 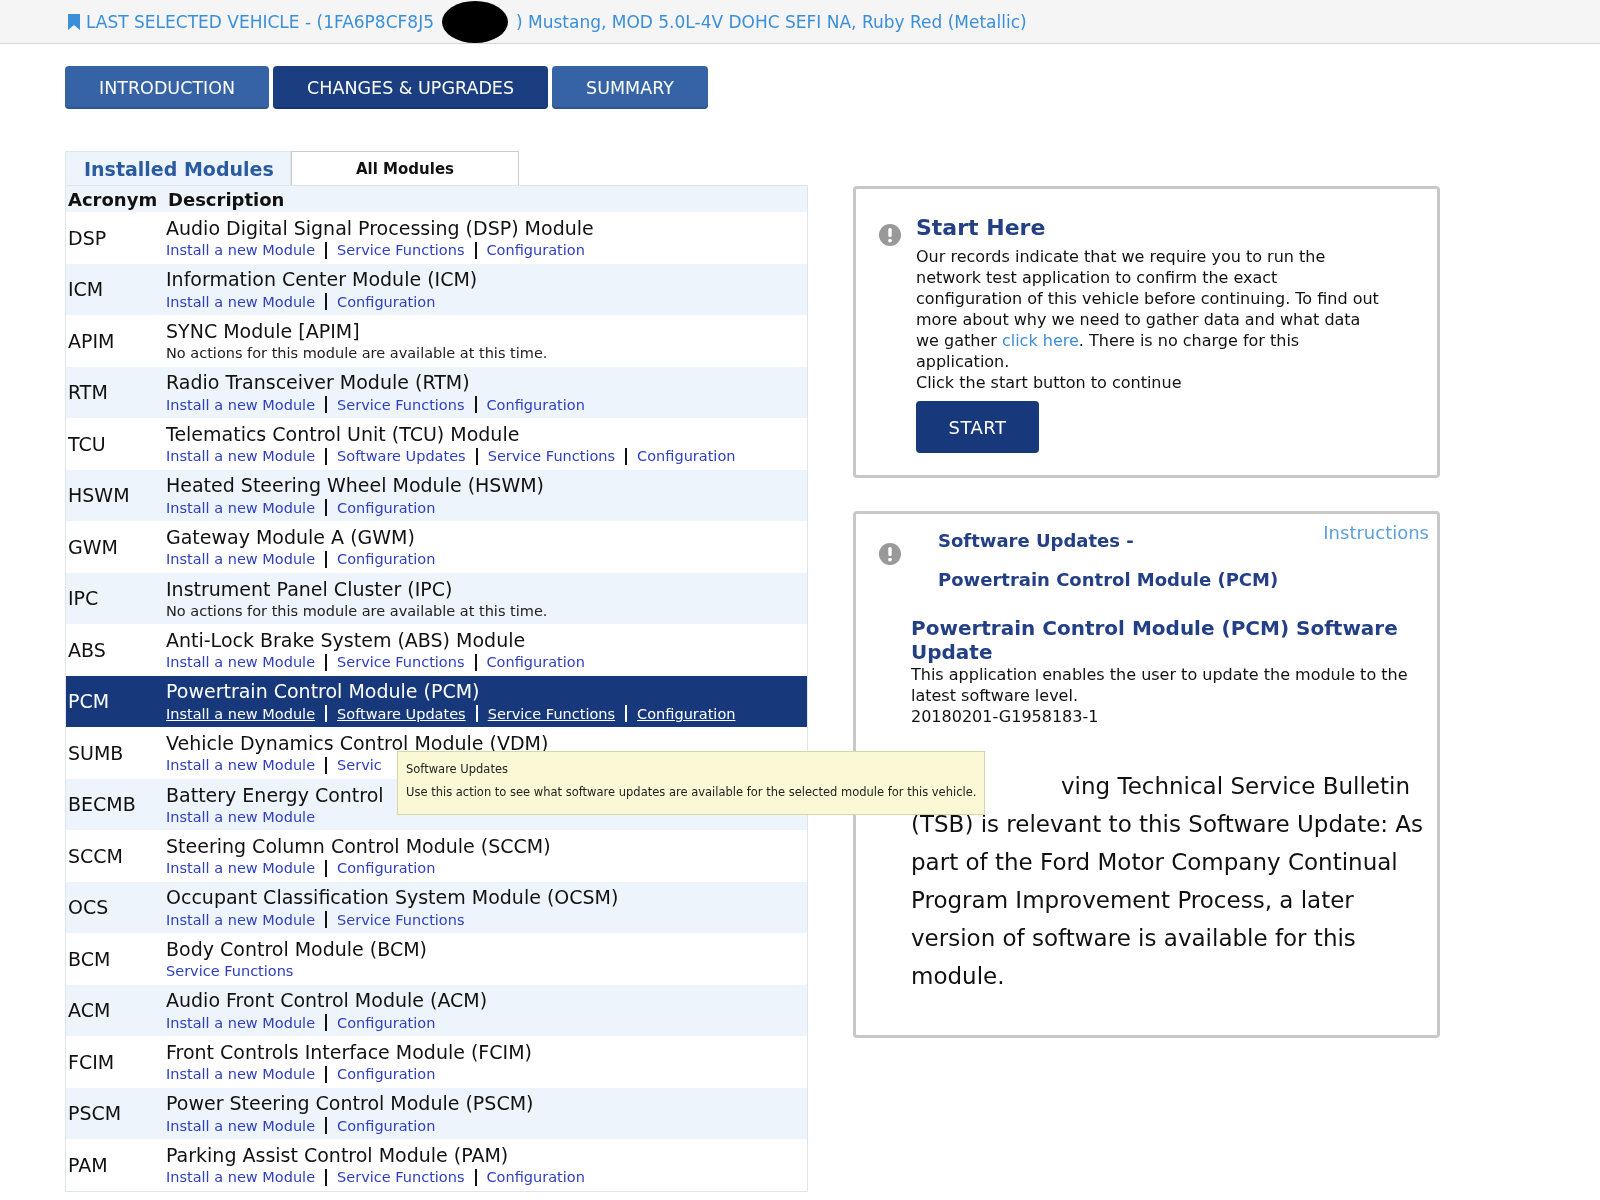 I want to click on acronym-cell-text: TCU, so click(x=87, y=443).